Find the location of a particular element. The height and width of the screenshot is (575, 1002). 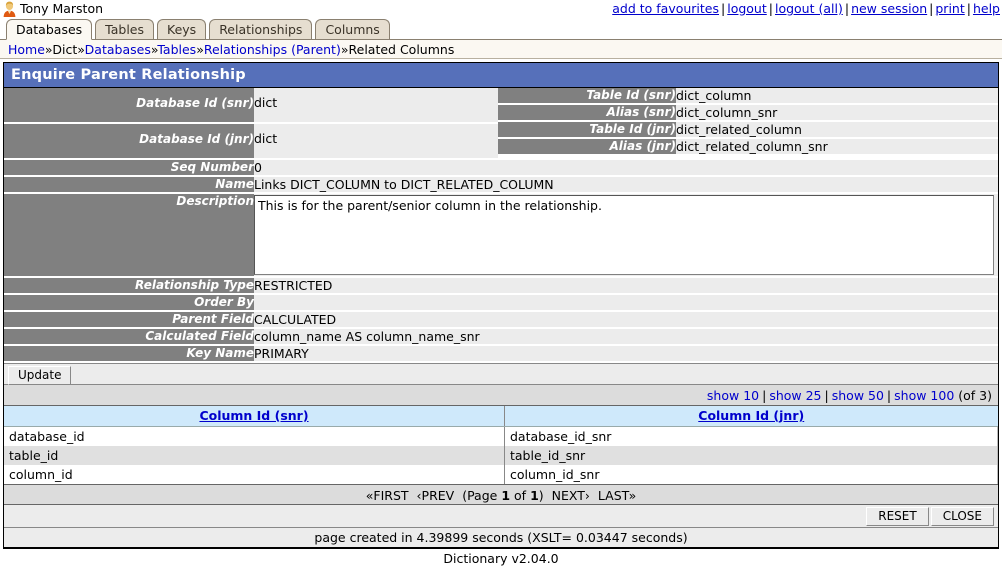

field-value-table-id-jnr: dict_related_column is located at coordinates (837, 130).